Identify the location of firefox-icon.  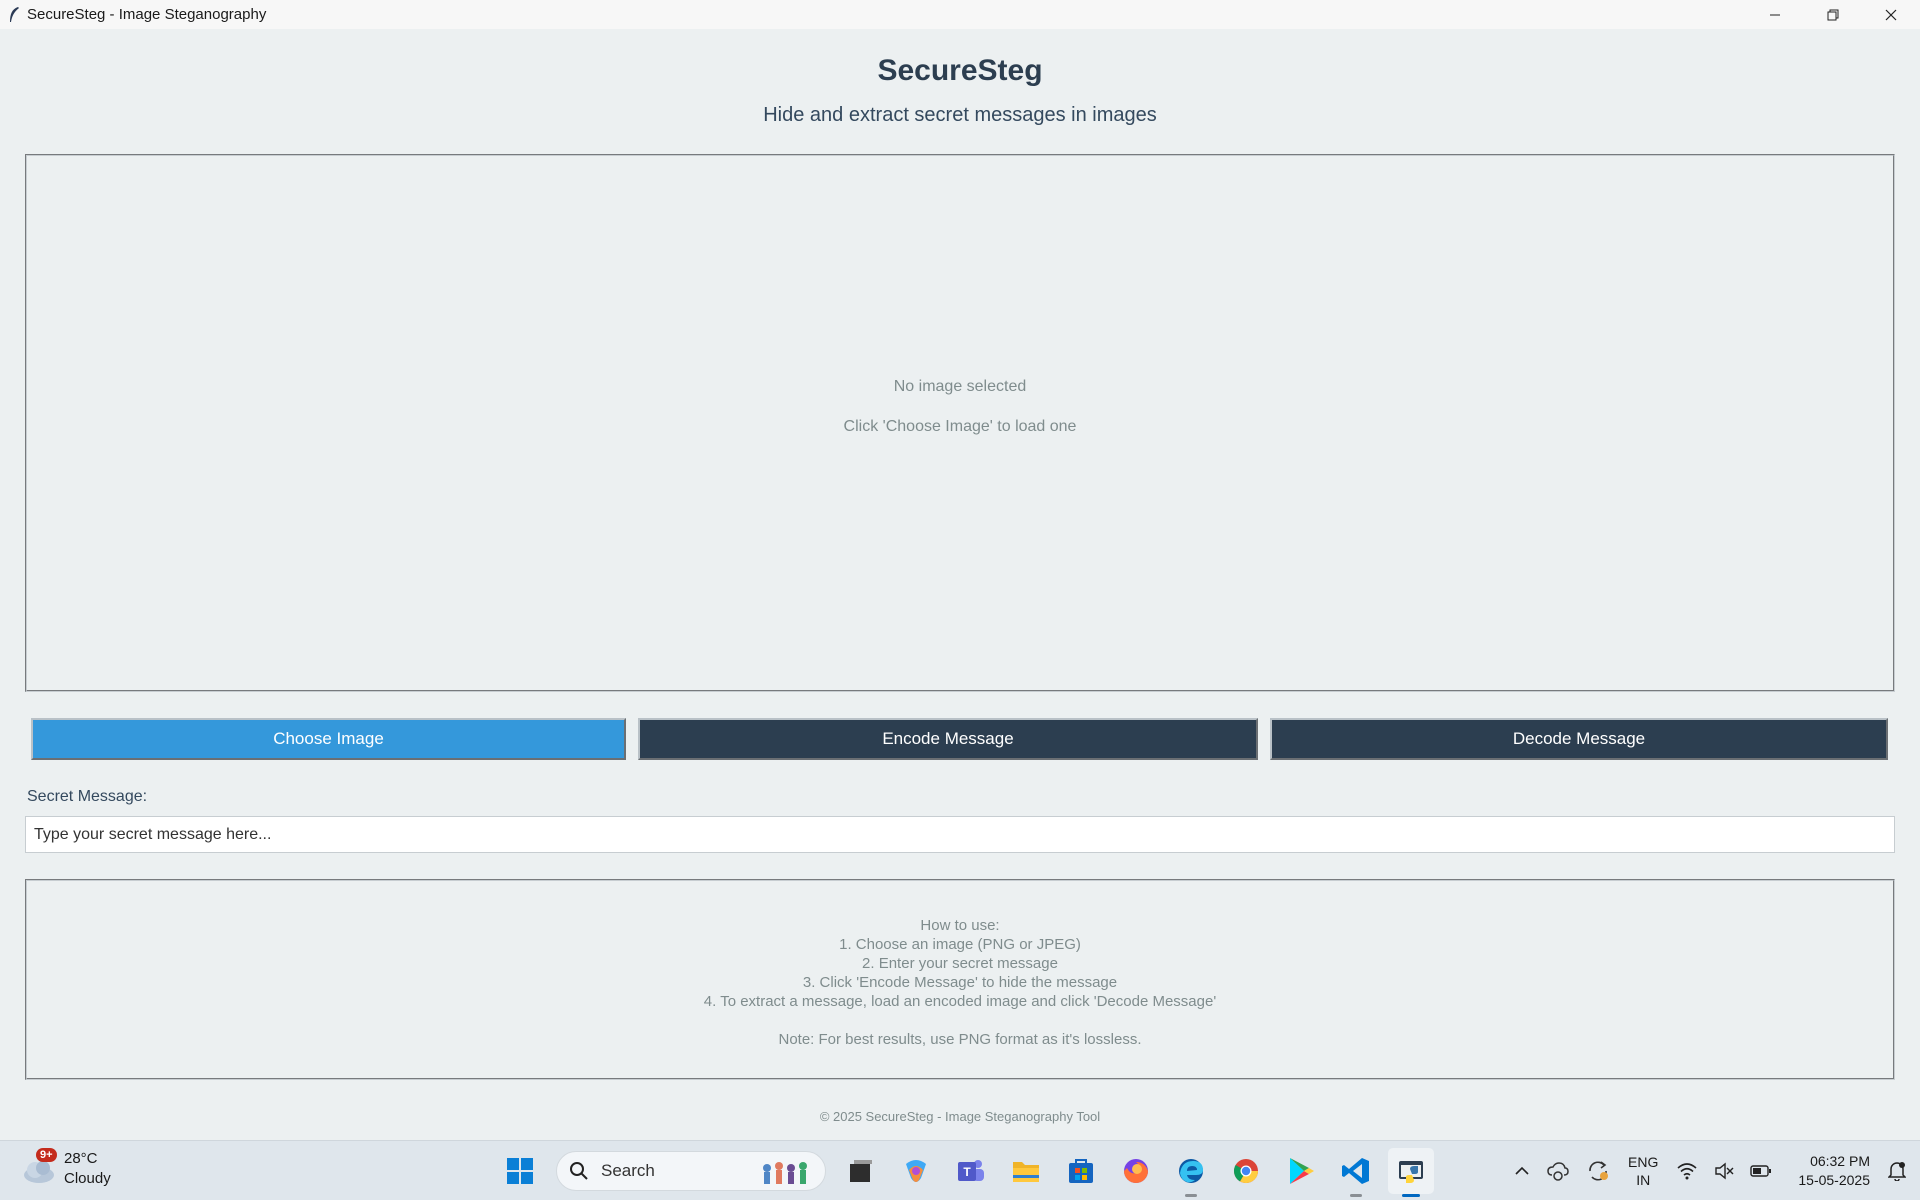
(1136, 1171).